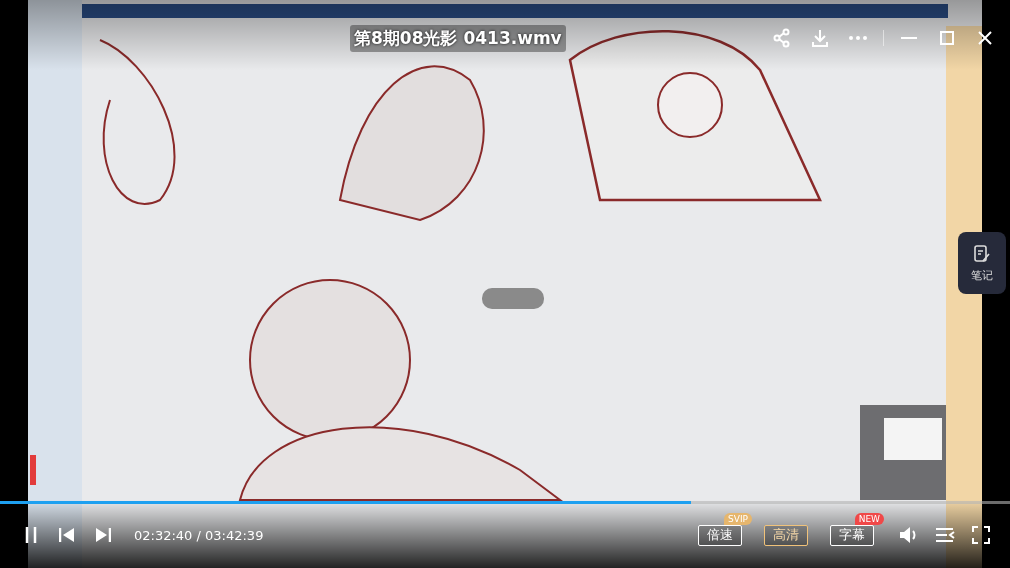  What do you see at coordinates (199, 535) in the screenshot?
I see `playback-time: 02:32:40 / 03:42:39` at bounding box center [199, 535].